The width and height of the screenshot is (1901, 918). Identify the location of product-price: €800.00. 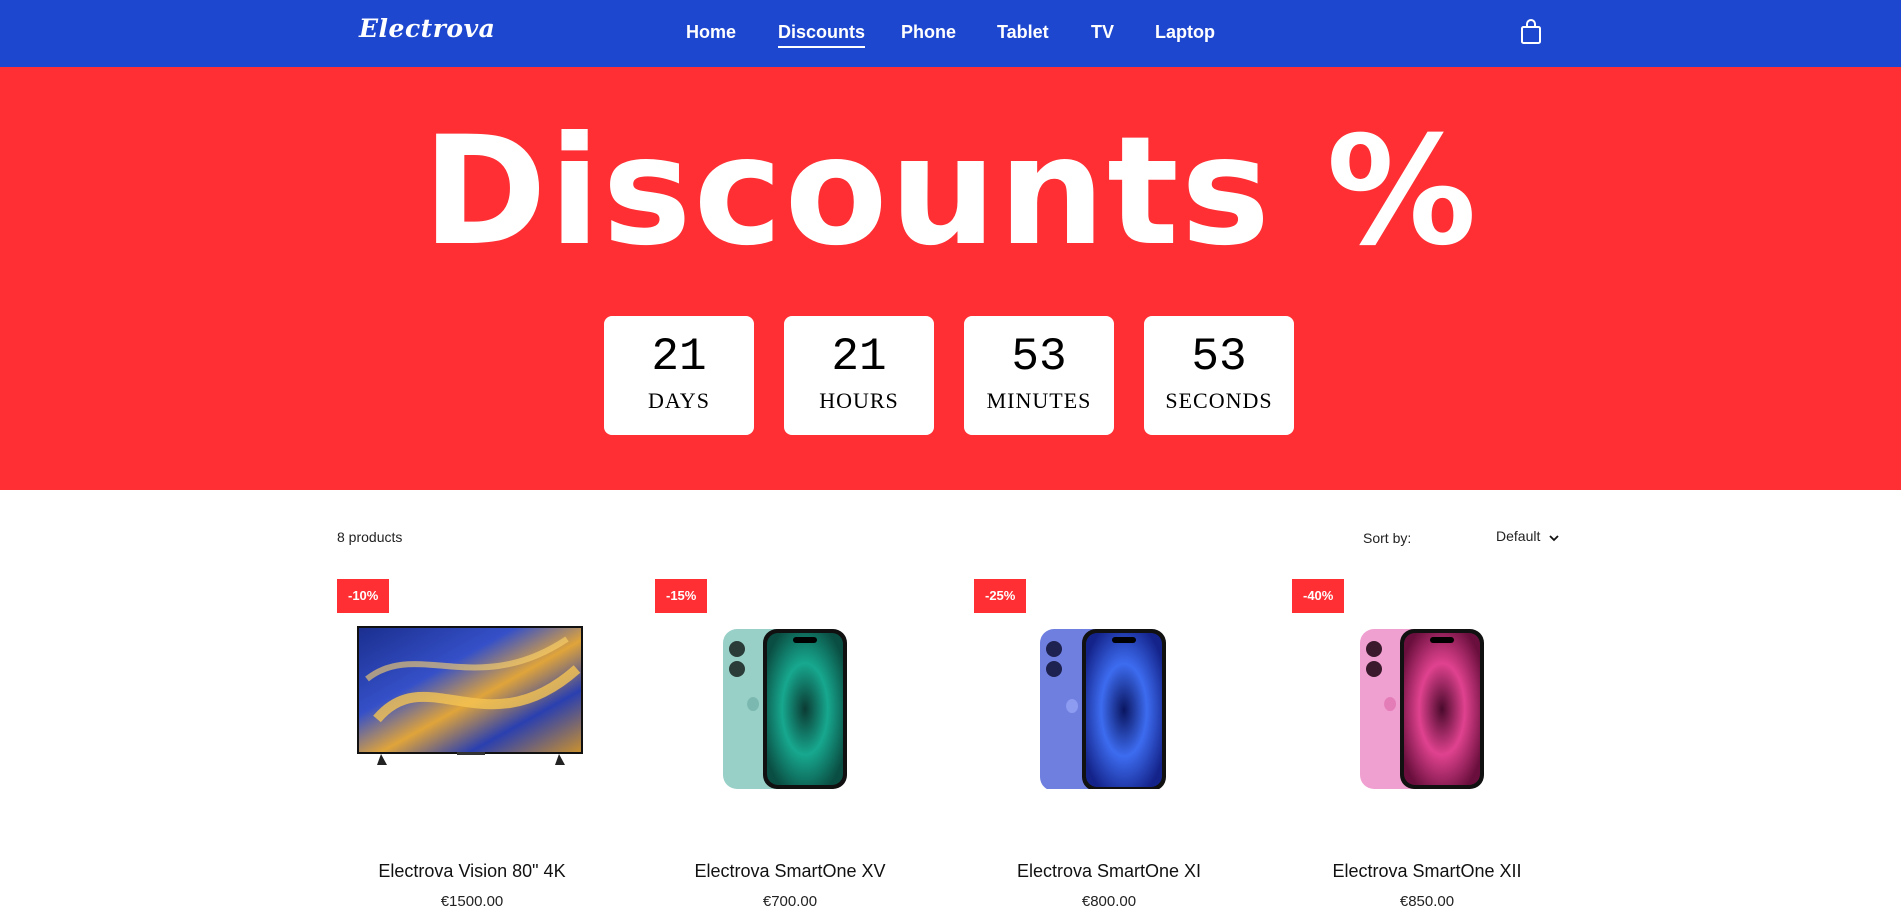
(1109, 901).